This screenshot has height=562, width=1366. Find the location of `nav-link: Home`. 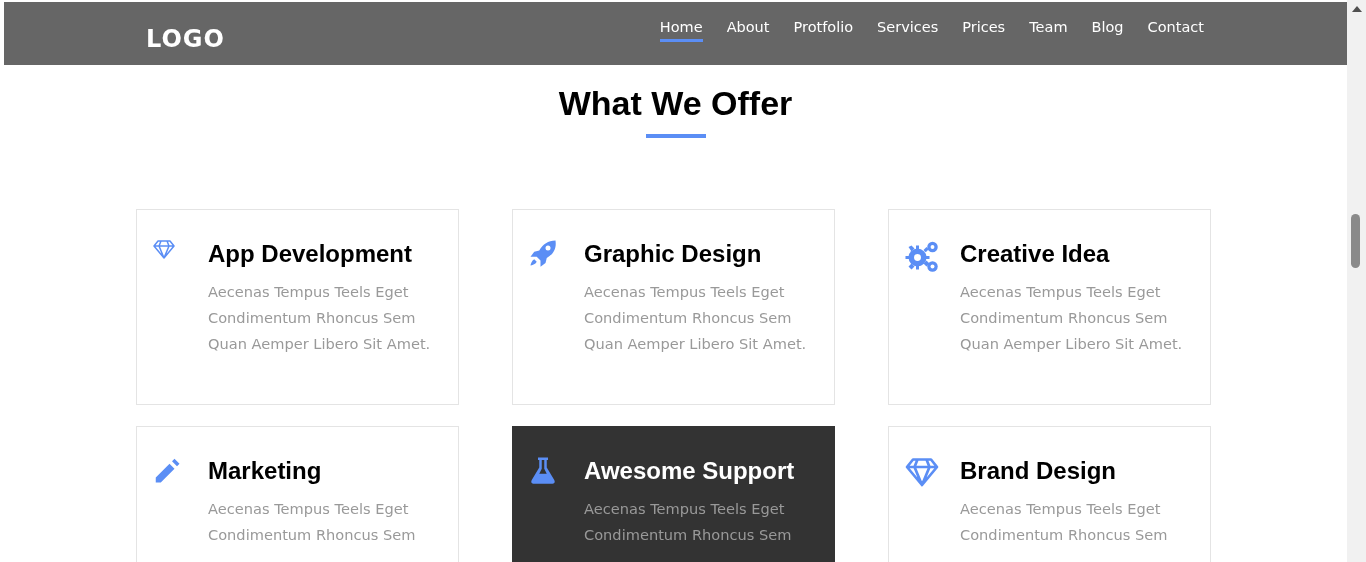

nav-link: Home is located at coordinates (681, 30).